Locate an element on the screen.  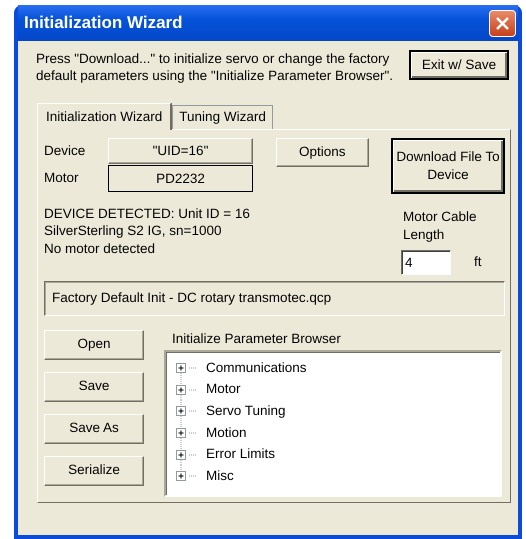
file-name-field: Factory Default Init - DC rotary transmotec.qcp is located at coordinates (274, 298).